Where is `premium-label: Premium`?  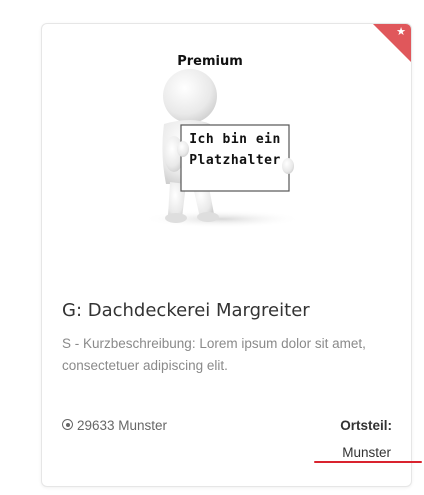 premium-label: Premium is located at coordinates (210, 61).